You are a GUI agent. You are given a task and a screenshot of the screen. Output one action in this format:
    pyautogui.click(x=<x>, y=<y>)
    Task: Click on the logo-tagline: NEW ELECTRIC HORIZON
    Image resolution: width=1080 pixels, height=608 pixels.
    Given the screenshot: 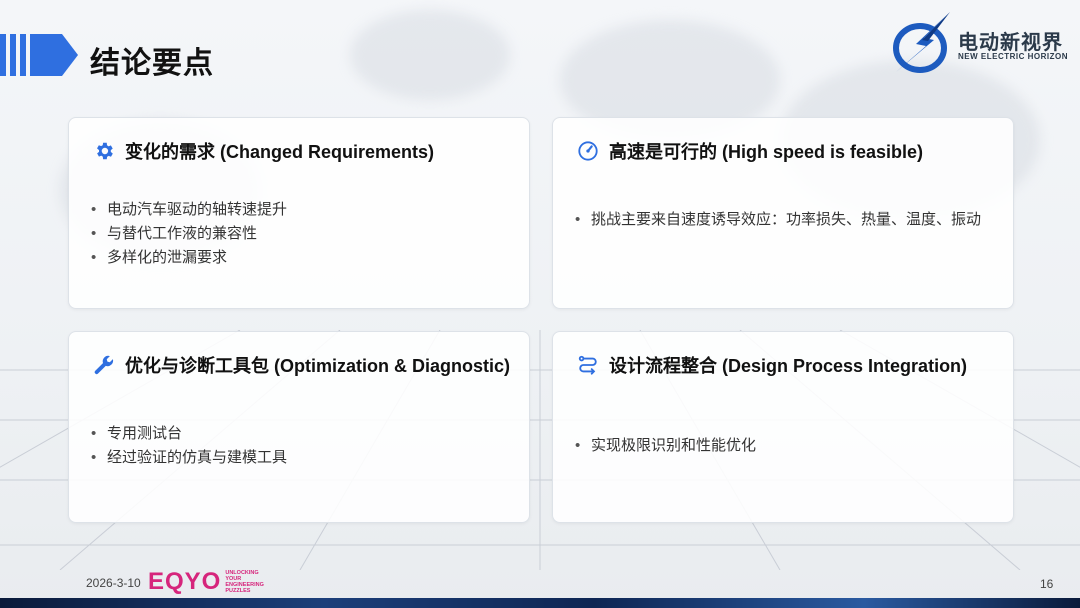 What is the action you would take?
    pyautogui.click(x=1013, y=56)
    